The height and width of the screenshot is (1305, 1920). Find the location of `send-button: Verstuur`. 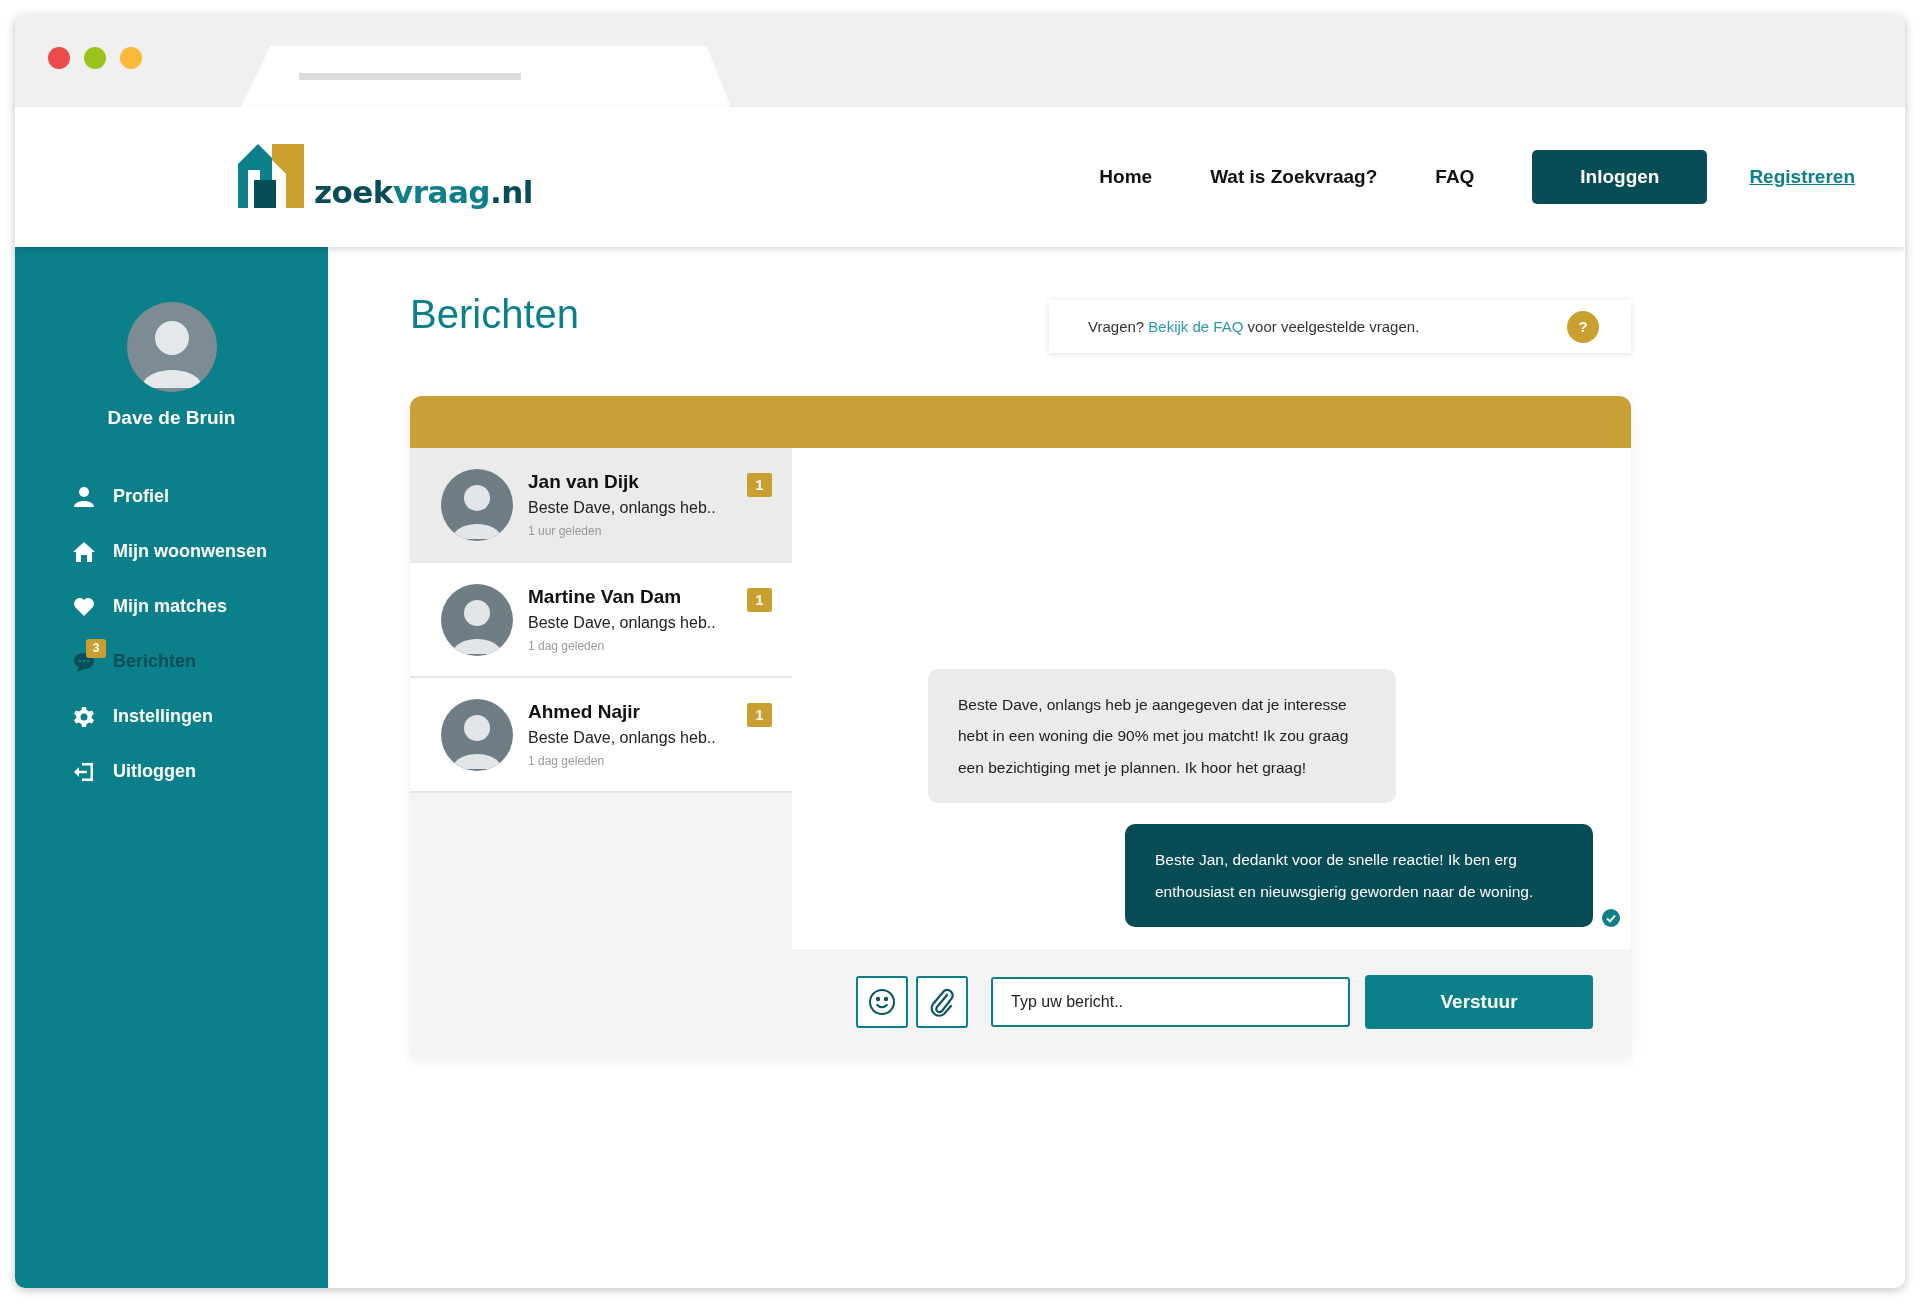

send-button: Verstuur is located at coordinates (1479, 1002).